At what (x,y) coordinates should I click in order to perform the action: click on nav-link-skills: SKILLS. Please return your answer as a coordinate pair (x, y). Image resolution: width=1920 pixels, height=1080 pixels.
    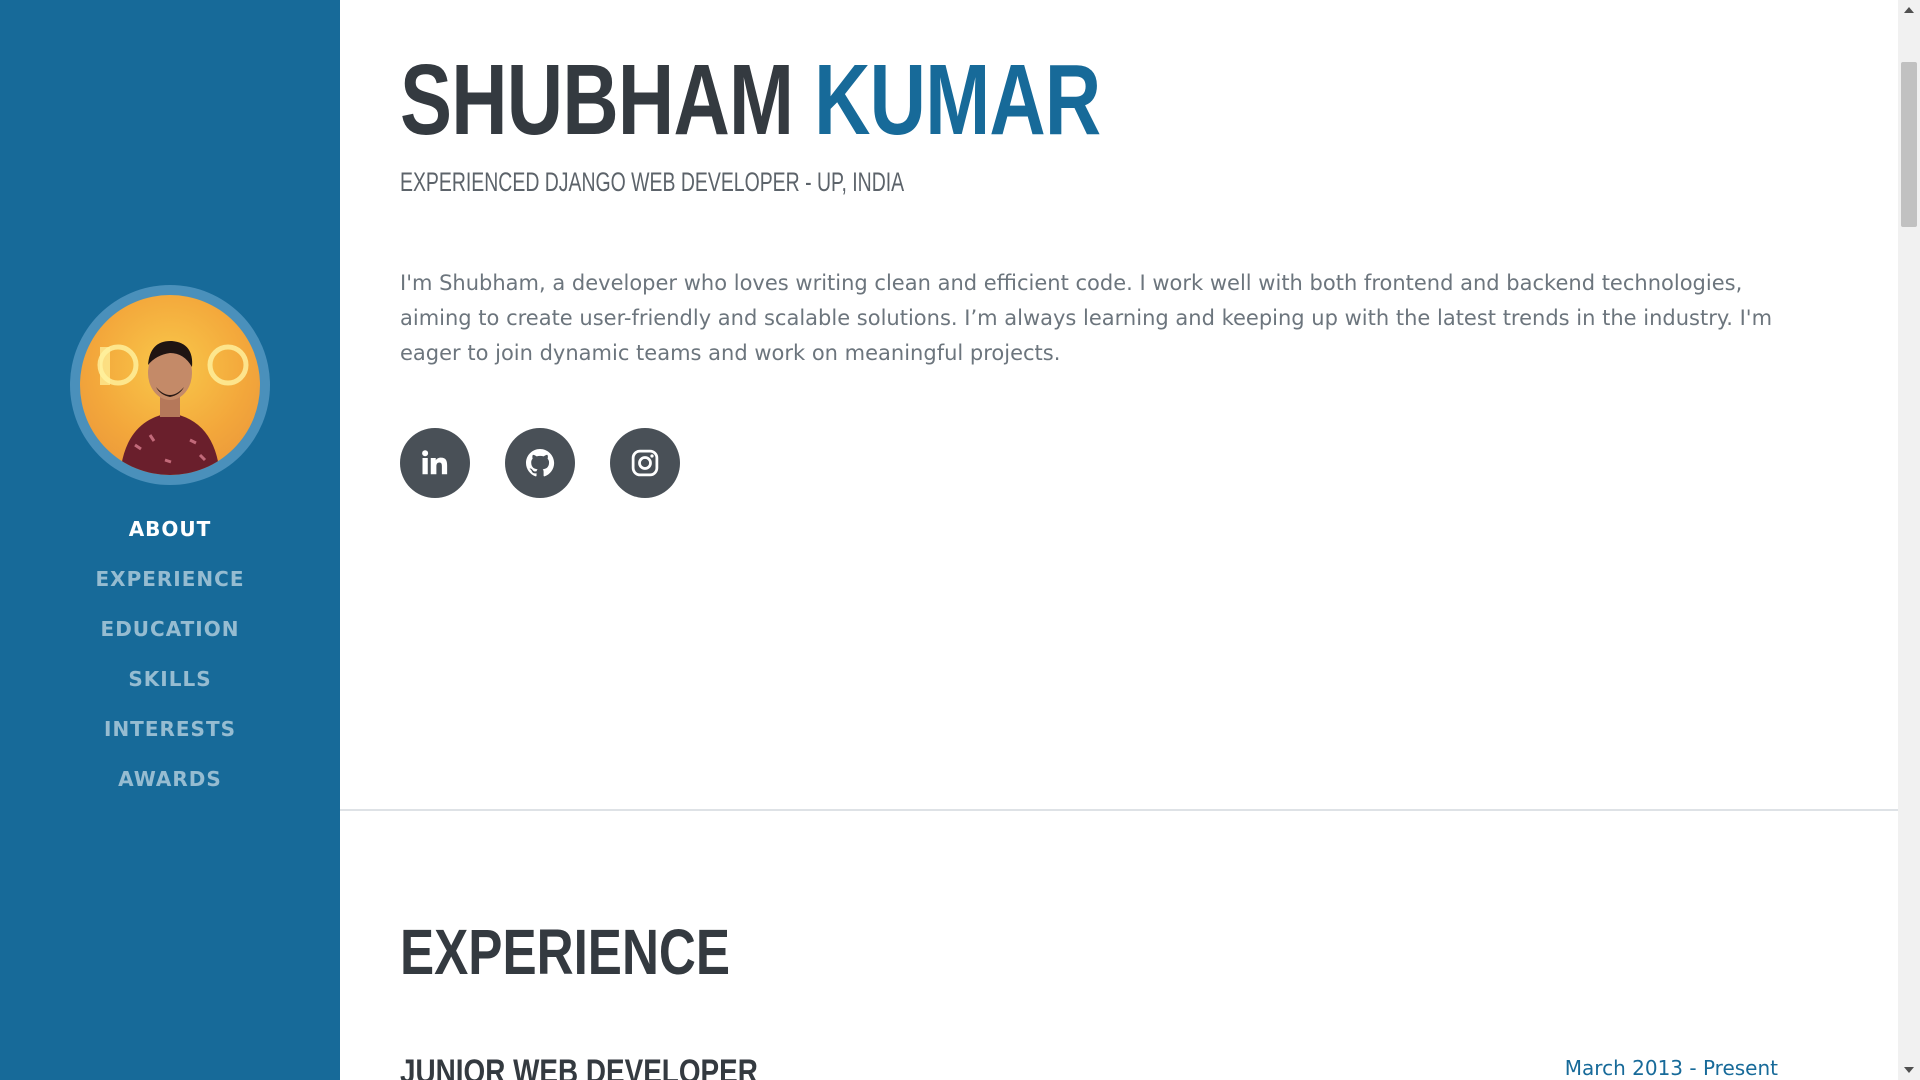
    Looking at the image, I should click on (169, 679).